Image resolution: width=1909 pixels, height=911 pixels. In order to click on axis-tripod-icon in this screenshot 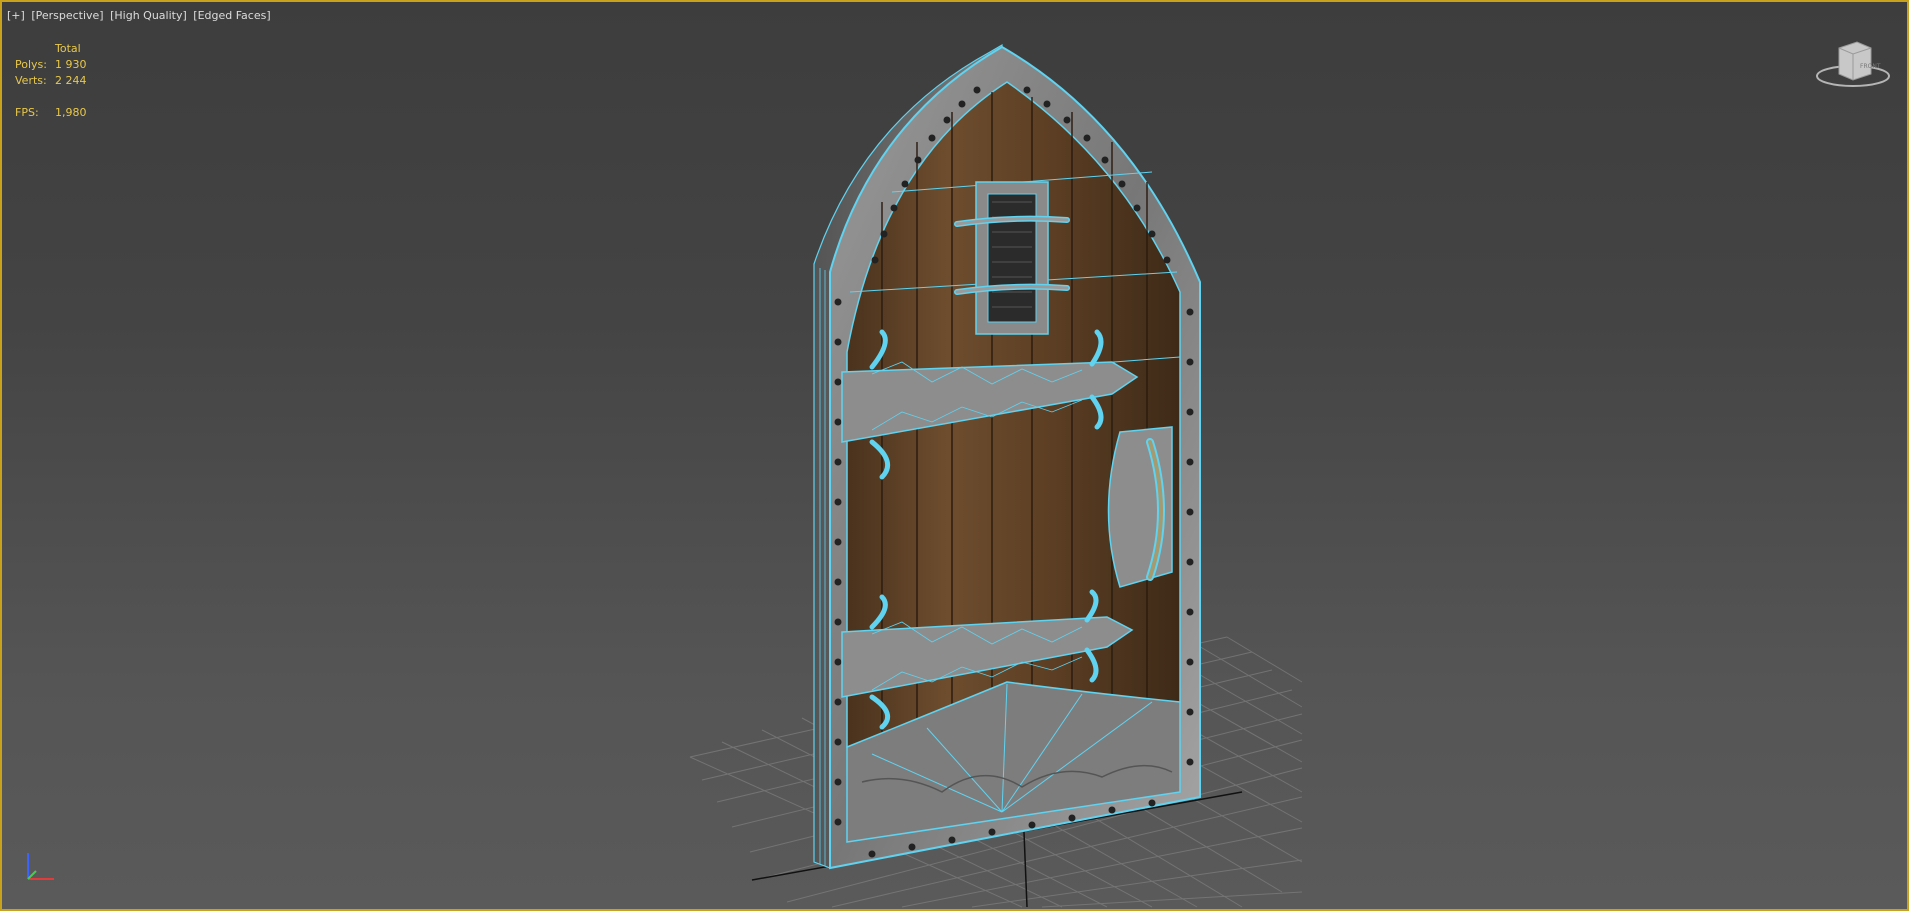, I will do `click(40, 866)`.